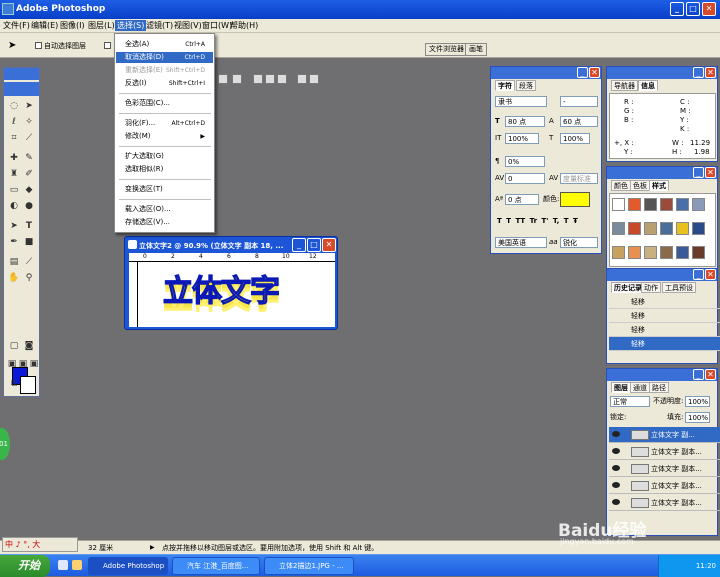 The image size is (720, 577). I want to click on tab-swatches: 色板, so click(640, 185).